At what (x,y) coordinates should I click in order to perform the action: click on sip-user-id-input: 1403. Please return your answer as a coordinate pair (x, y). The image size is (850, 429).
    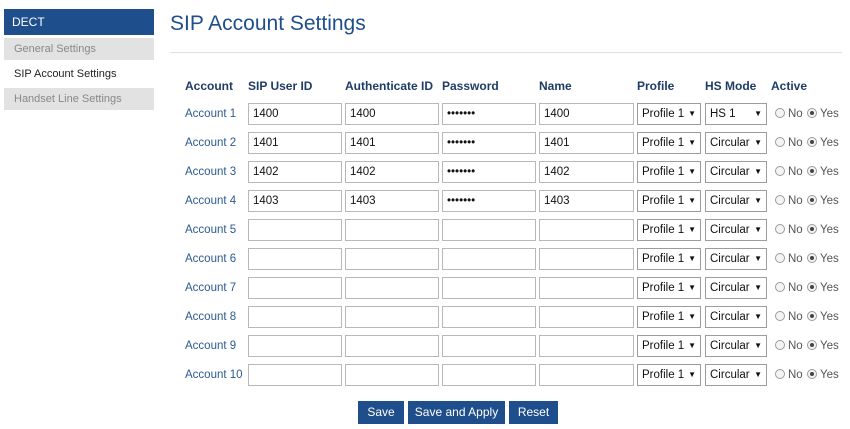
    Looking at the image, I should click on (295, 201).